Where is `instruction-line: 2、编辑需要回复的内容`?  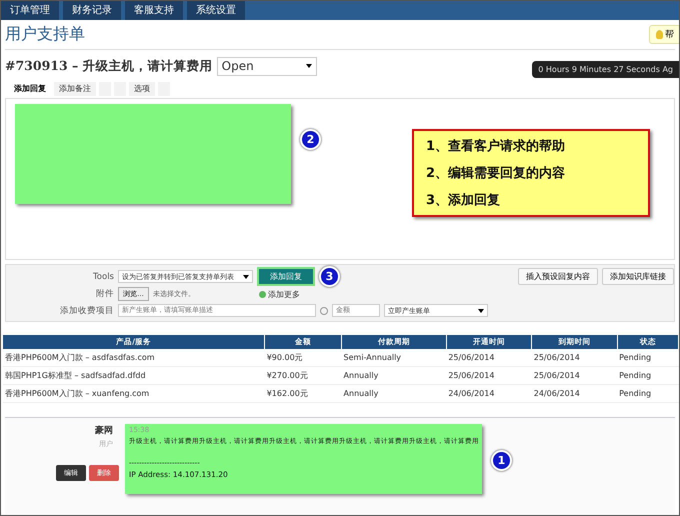
instruction-line: 2、编辑需要回复的内容 is located at coordinates (496, 173).